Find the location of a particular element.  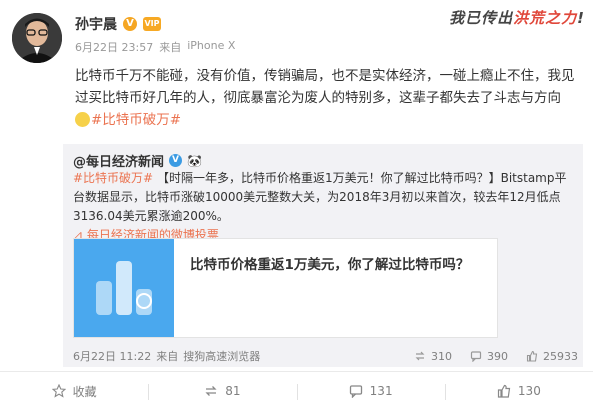

repost-author-row: @每日经济新闻 V 🐼 is located at coordinates (137, 161).